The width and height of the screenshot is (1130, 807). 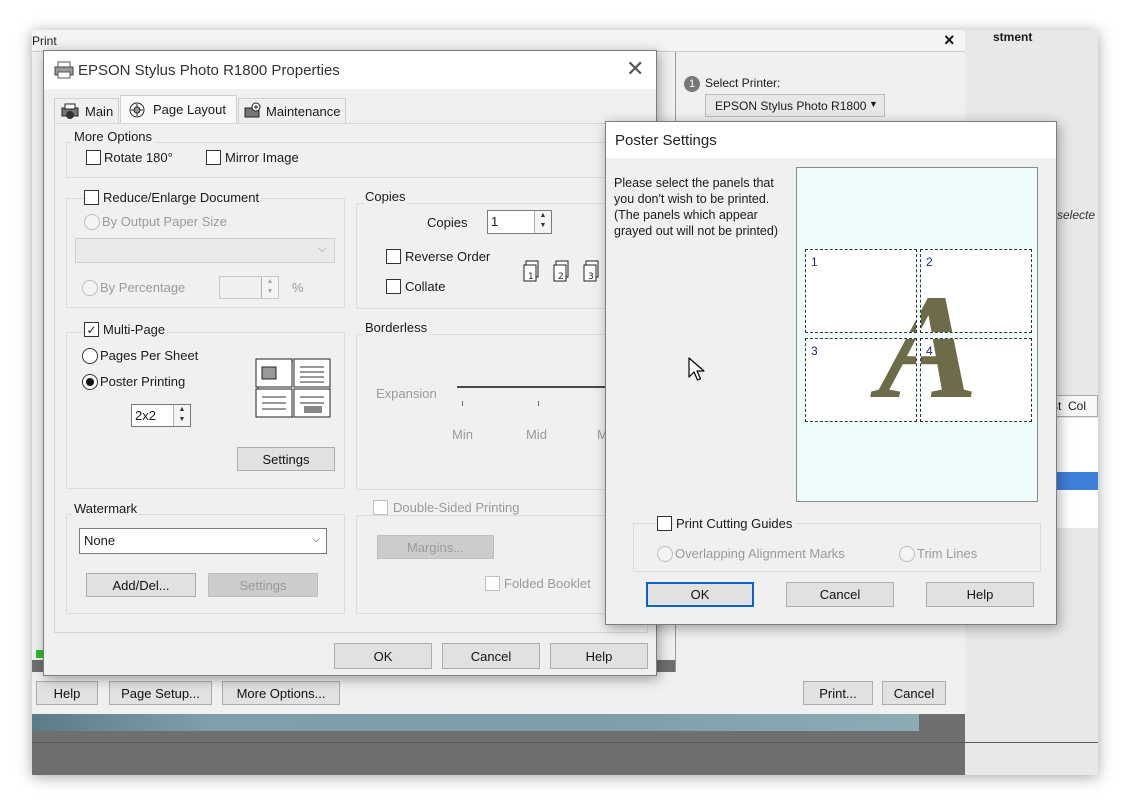 What do you see at coordinates (143, 287) in the screenshot?
I see `by-percentage-label: By Percentage` at bounding box center [143, 287].